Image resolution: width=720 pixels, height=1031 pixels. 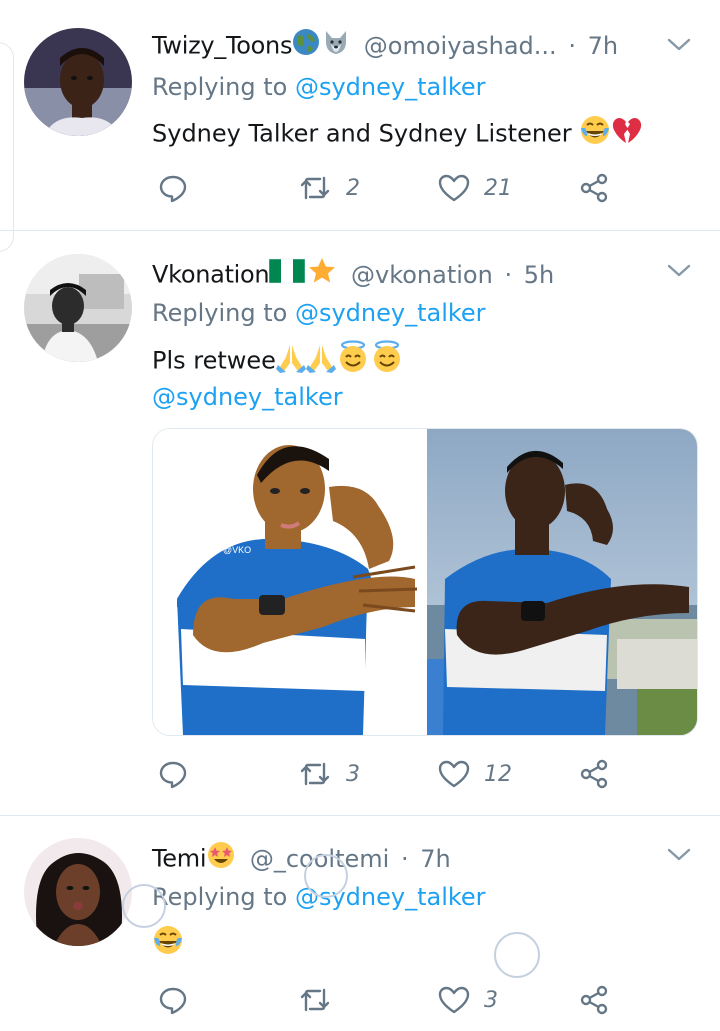 I want to click on tweet-header: Temi @_cooltemi · 7h, so click(x=301, y=857).